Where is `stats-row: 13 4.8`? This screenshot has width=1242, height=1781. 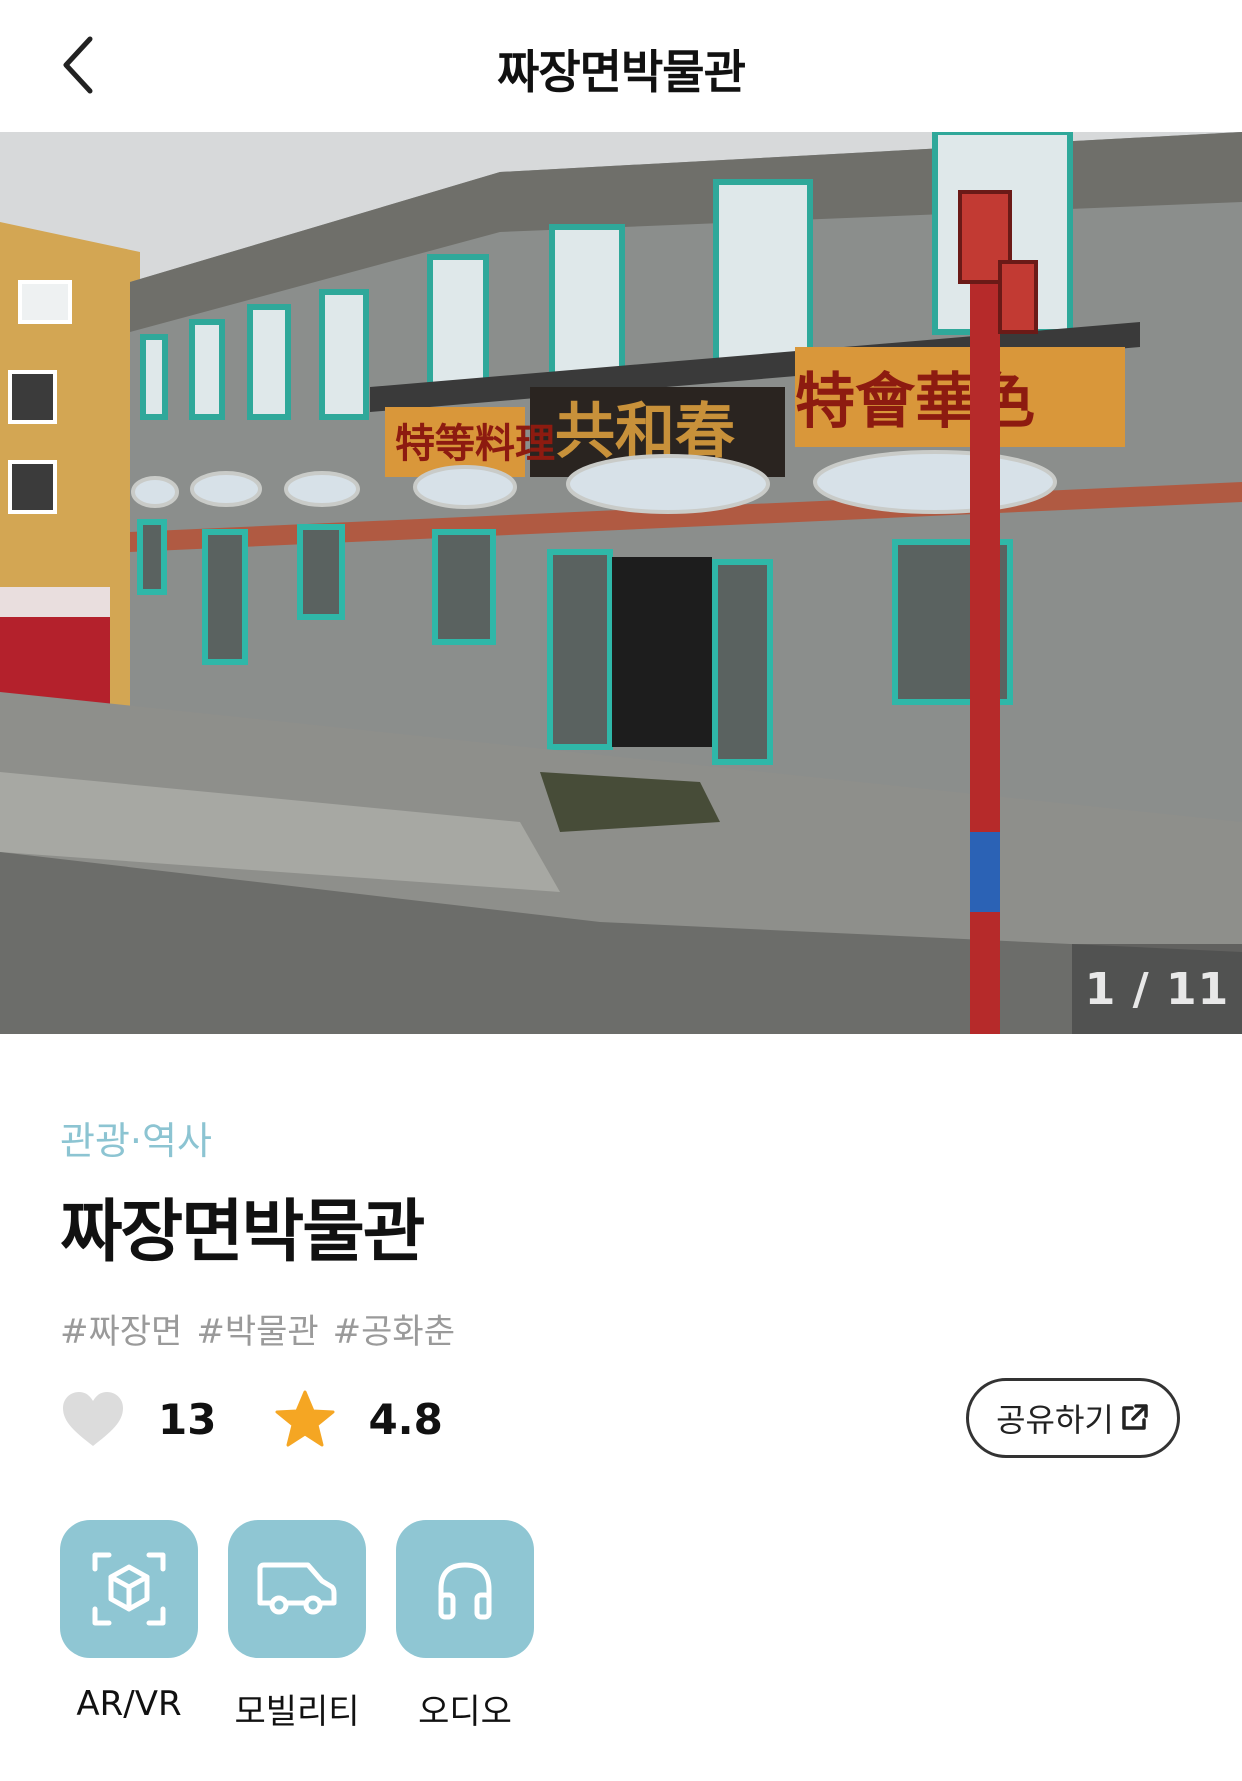 stats-row: 13 4.8 is located at coordinates (251, 1419).